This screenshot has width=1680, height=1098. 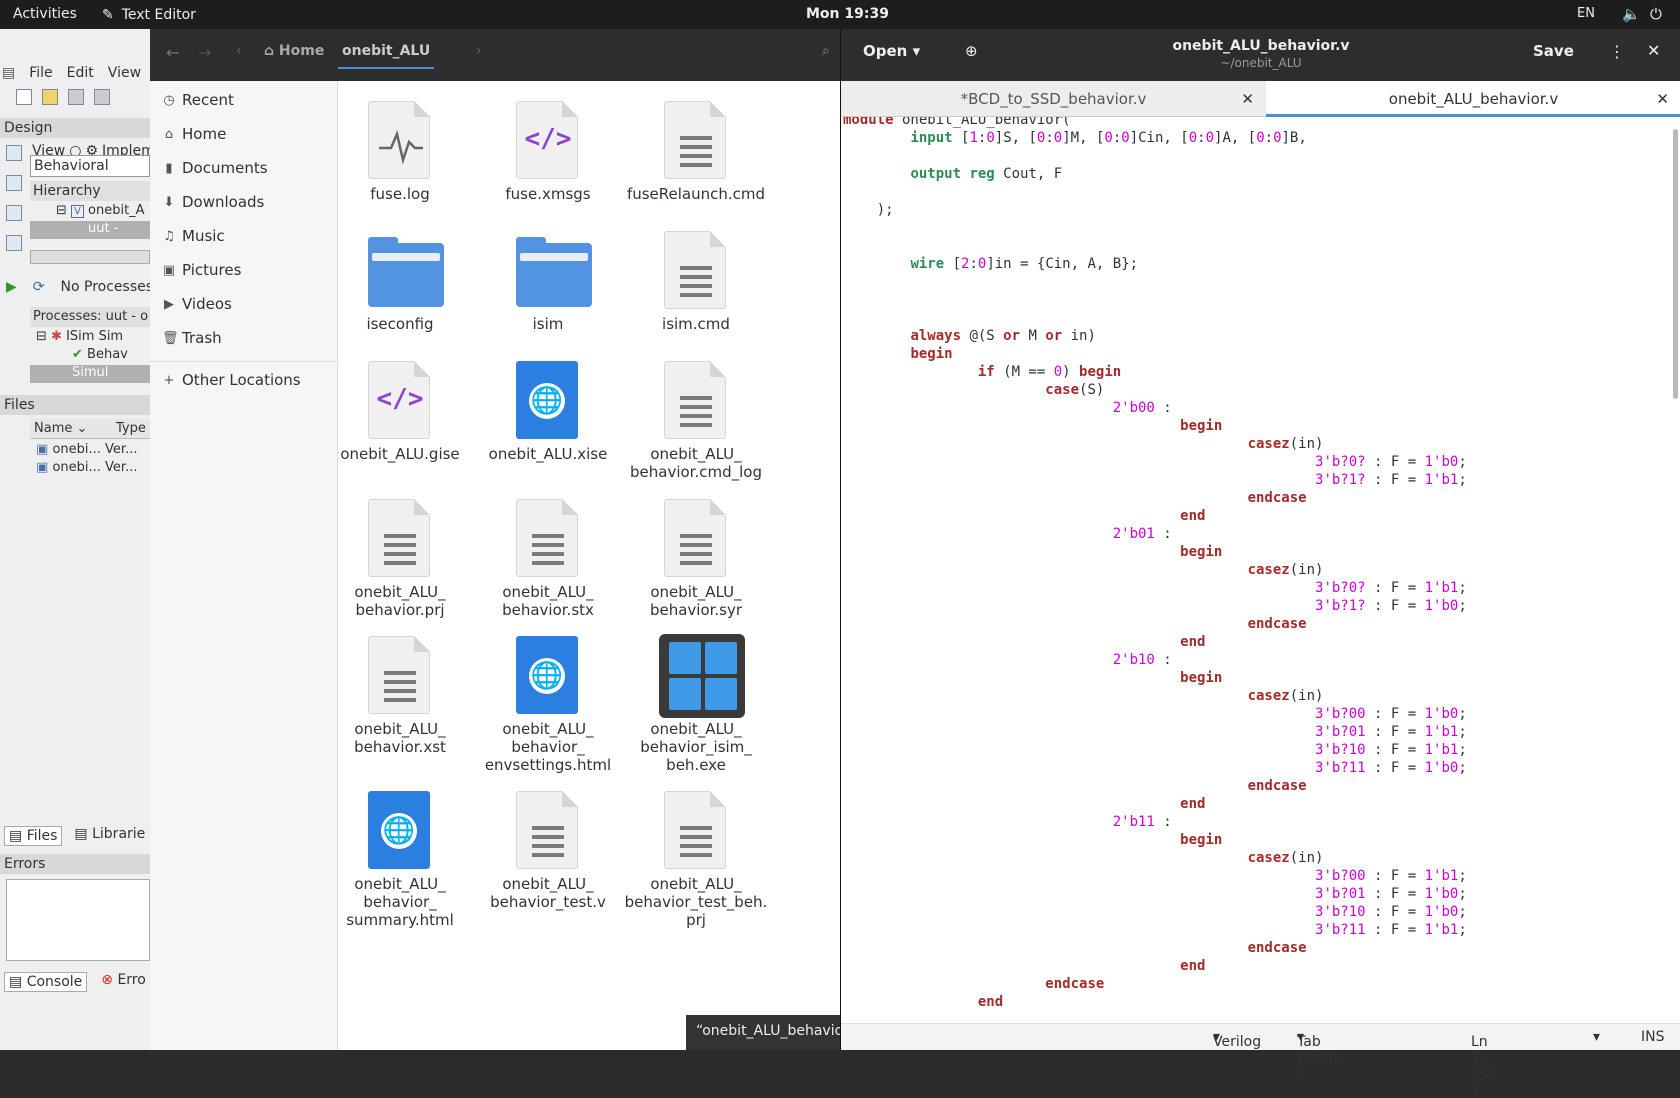 I want to click on col-name: Name, so click(x=53, y=428).